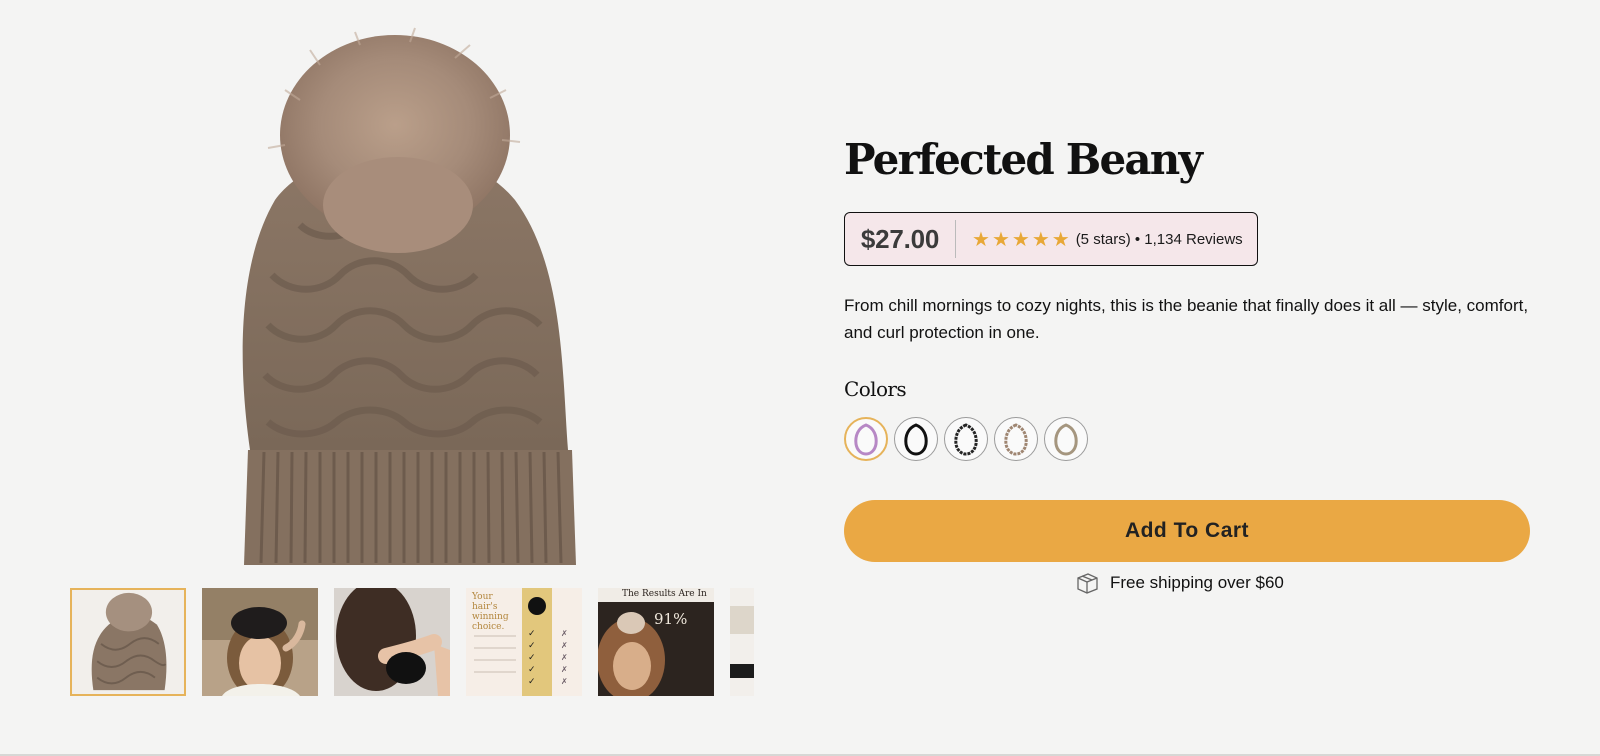  Describe the element at coordinates (664, 594) in the screenshot. I see `results-heading: The Results Are In` at that location.